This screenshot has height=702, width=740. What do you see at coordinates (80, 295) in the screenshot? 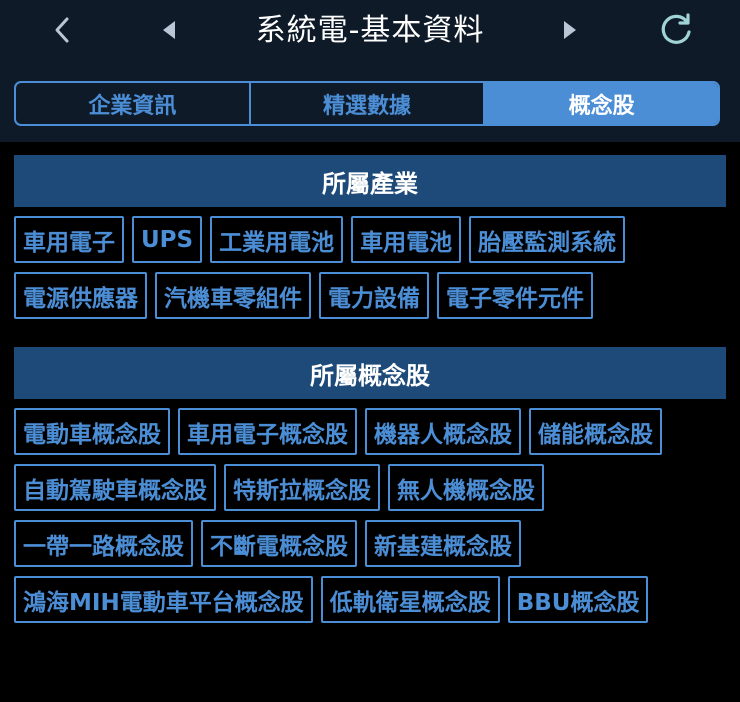
I see `industry-tag: 電源供應器` at bounding box center [80, 295].